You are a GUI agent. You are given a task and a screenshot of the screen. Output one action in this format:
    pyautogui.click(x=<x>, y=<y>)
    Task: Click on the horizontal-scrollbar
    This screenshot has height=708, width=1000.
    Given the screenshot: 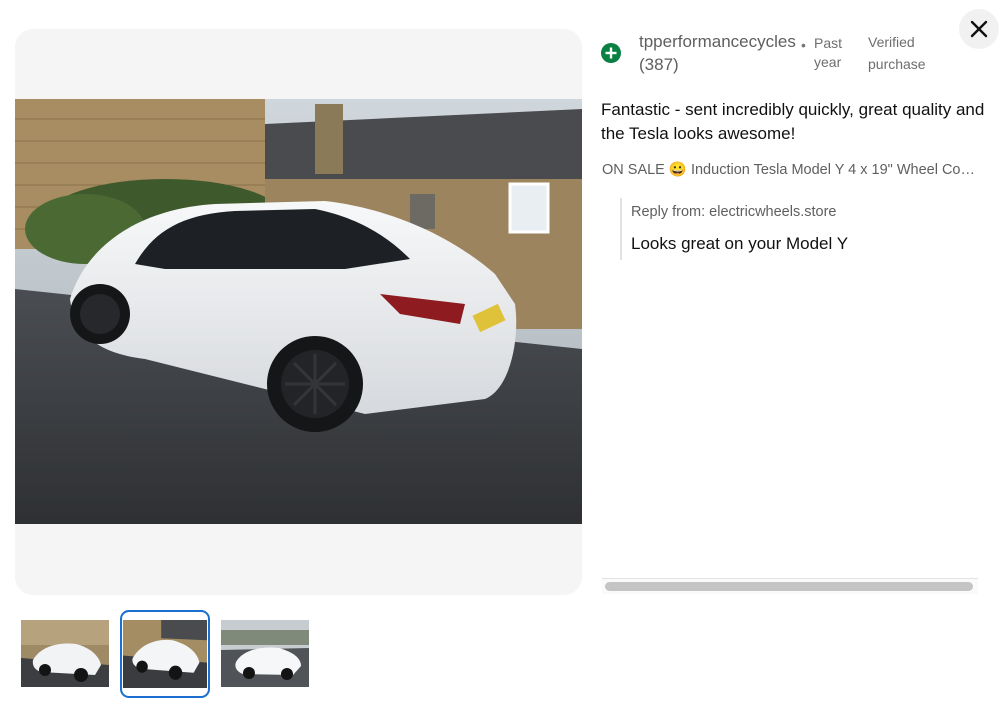 What is the action you would take?
    pyautogui.click(x=790, y=586)
    